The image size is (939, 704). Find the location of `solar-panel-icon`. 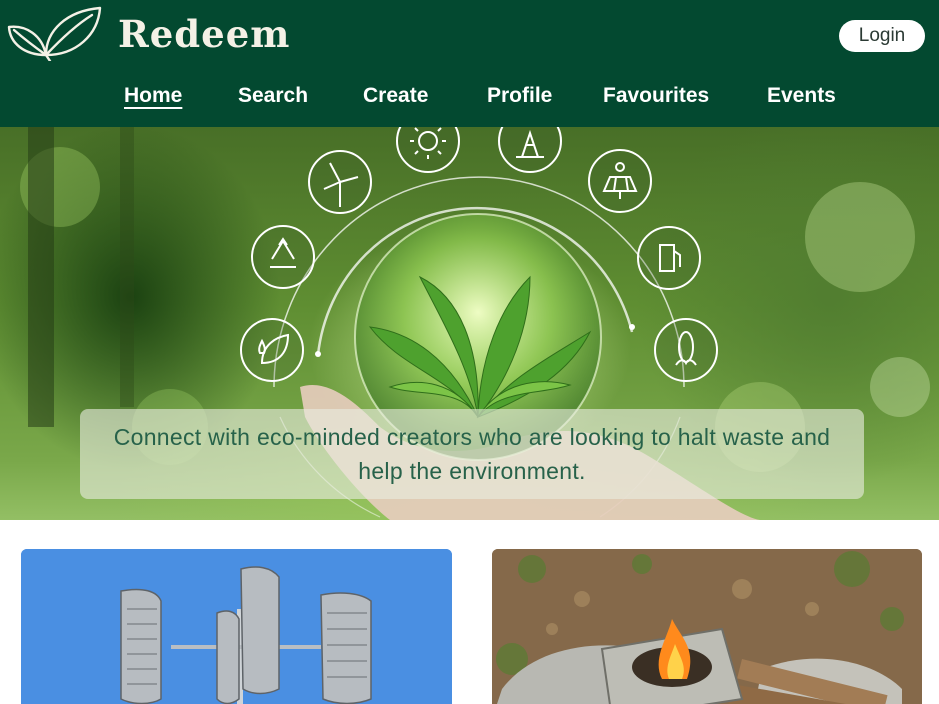

solar-panel-icon is located at coordinates (620, 181).